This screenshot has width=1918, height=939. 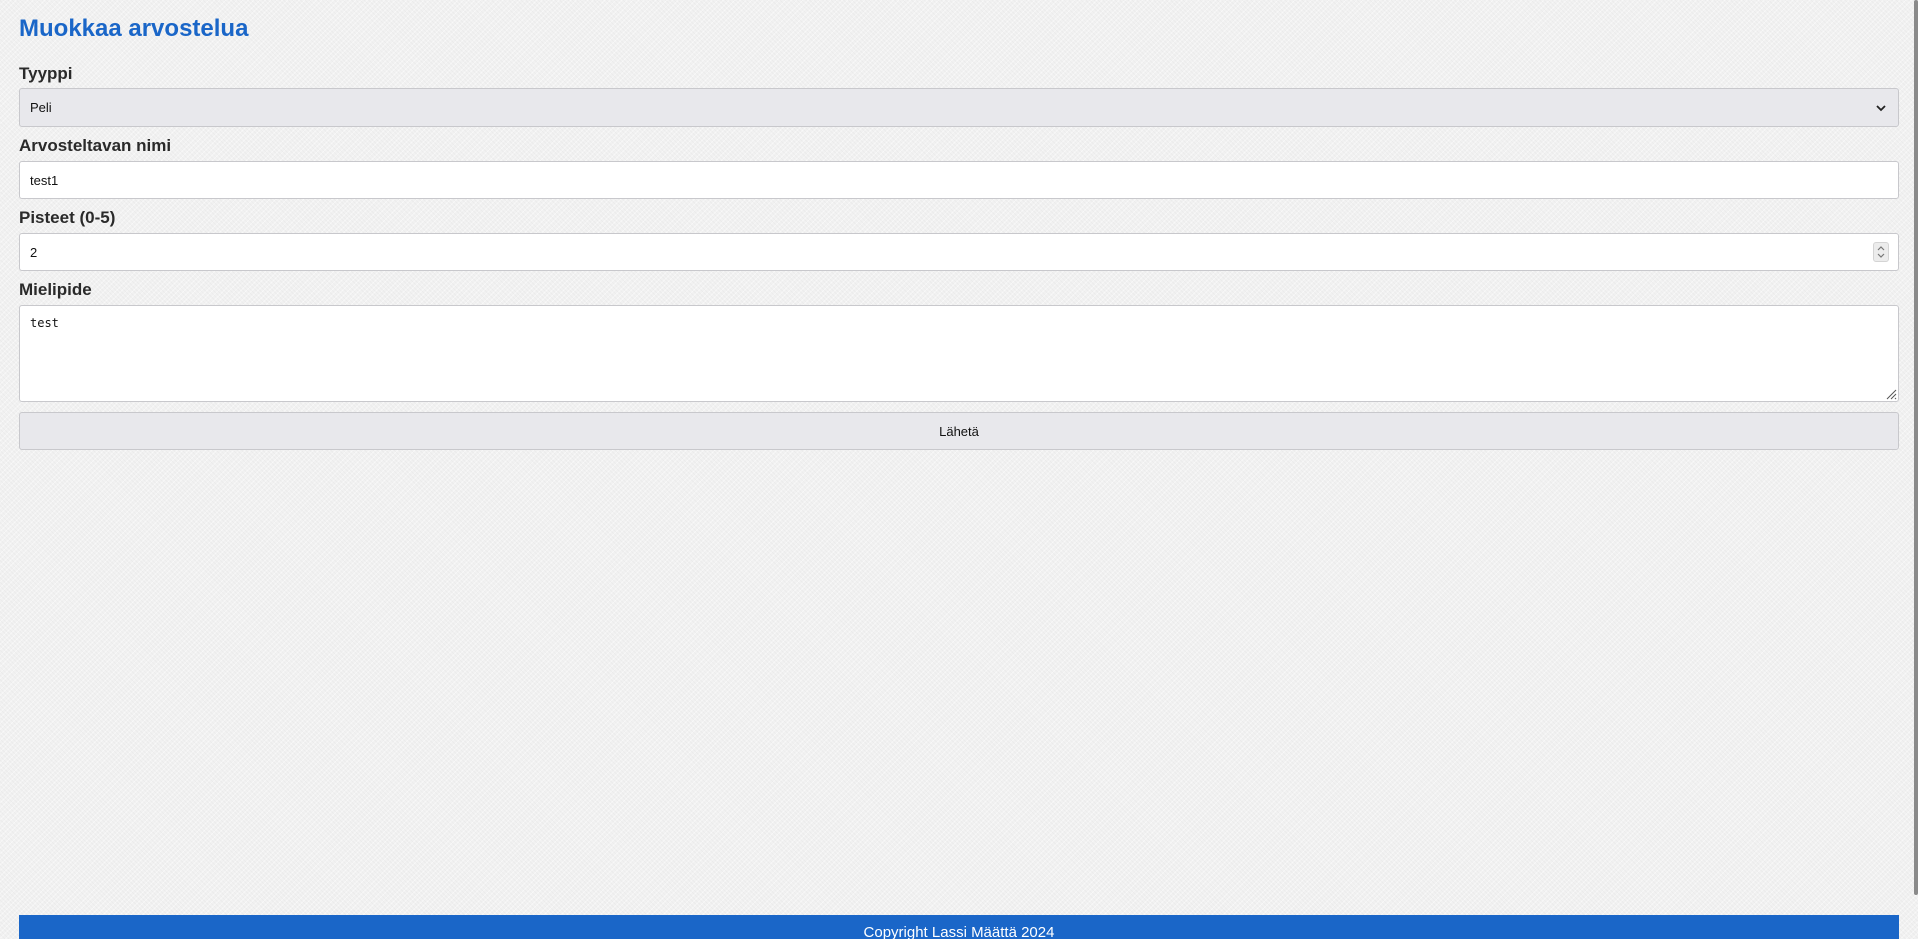 I want to click on score-spinner, so click(x=1881, y=252).